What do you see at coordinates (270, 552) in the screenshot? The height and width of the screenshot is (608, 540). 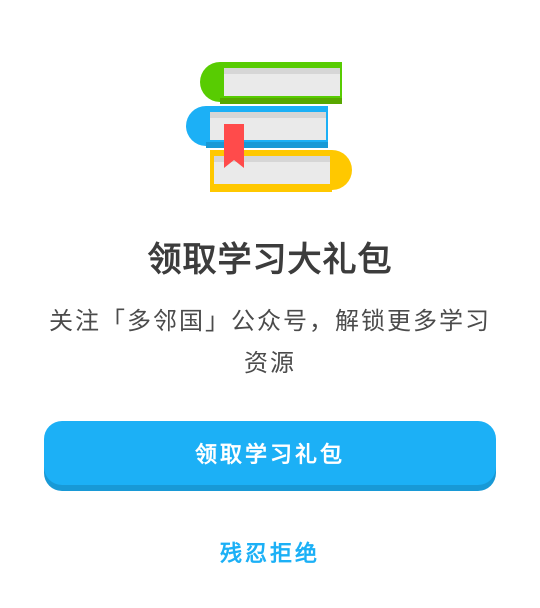 I see `decline-button: 残忍拒绝` at bounding box center [270, 552].